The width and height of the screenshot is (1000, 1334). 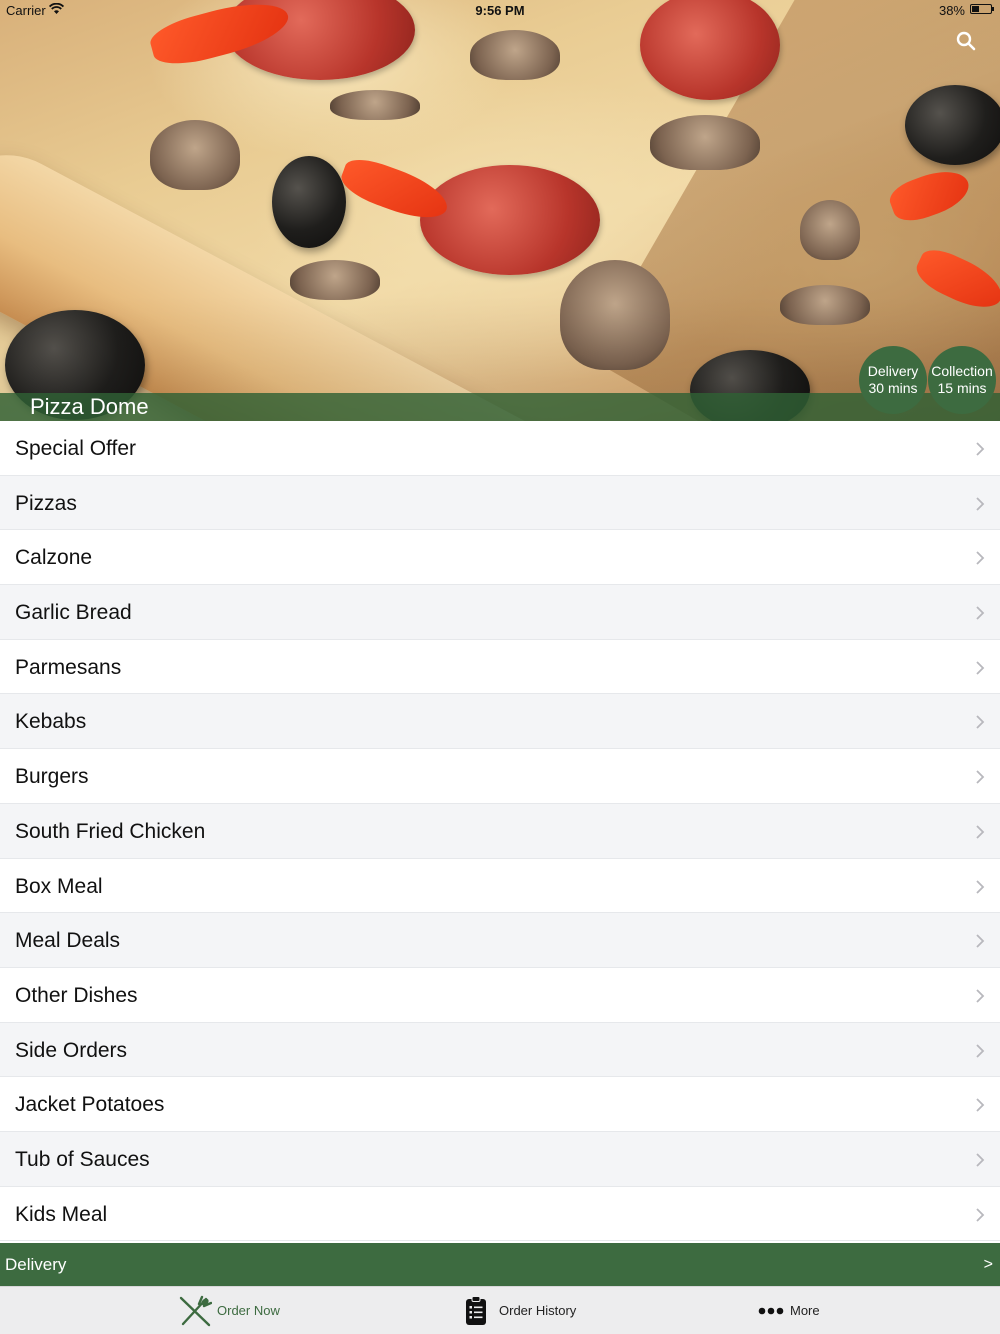 What do you see at coordinates (89, 406) in the screenshot?
I see `restaurant-name: Pizza Dome` at bounding box center [89, 406].